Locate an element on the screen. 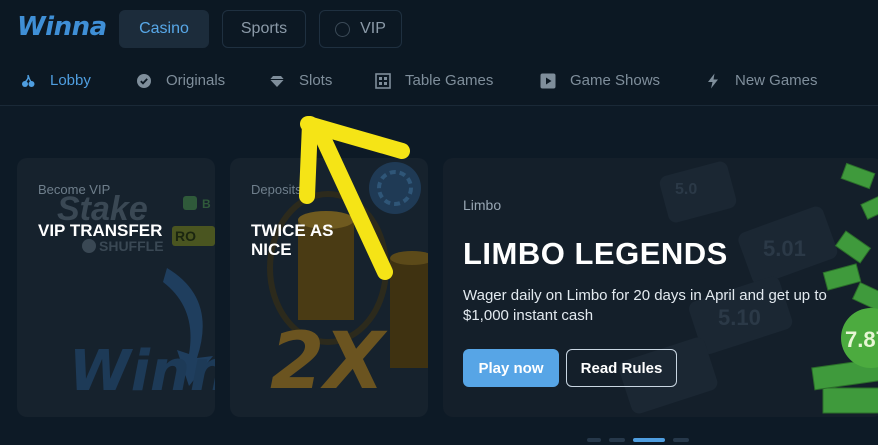 This screenshot has width=878, height=445. promo-title: TWICE AS NICE is located at coordinates (292, 240).